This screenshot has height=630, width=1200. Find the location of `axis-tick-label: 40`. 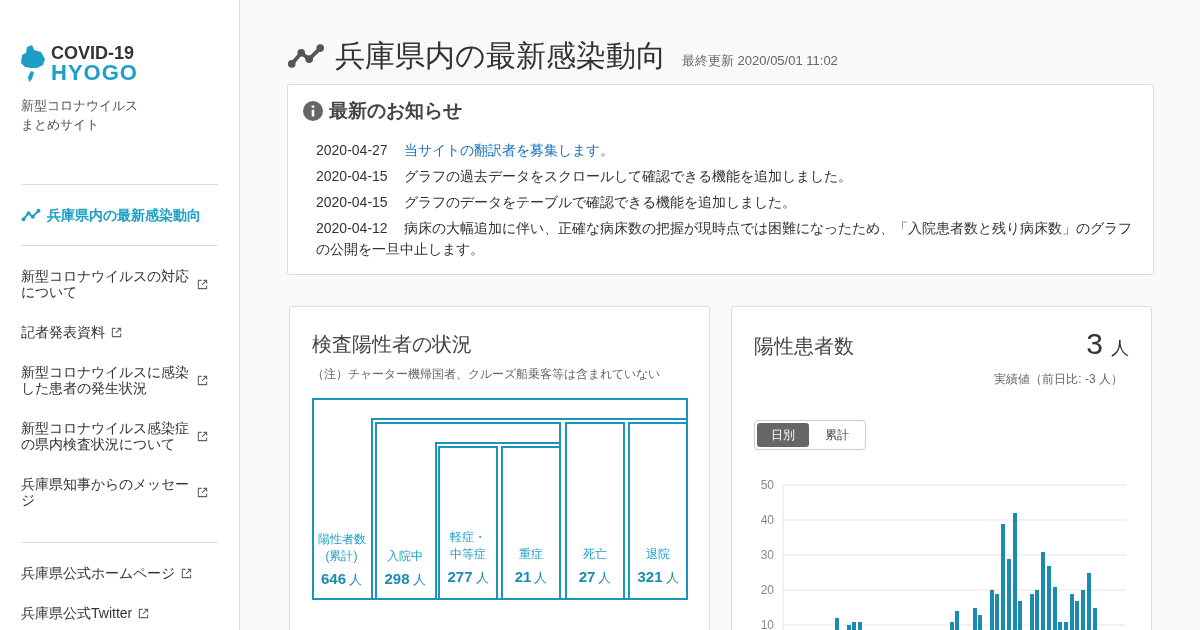

axis-tick-label: 40 is located at coordinates (767, 519).